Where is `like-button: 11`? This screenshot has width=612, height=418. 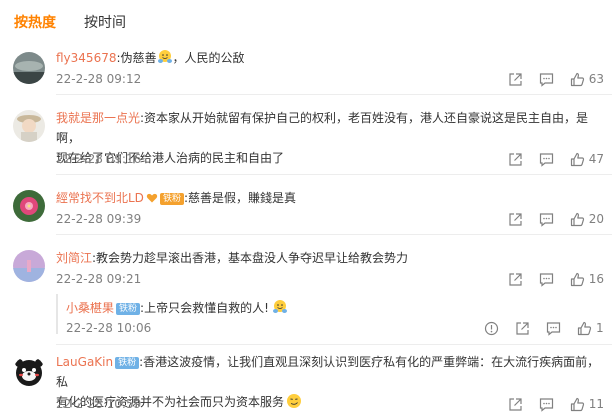 like-button: 11 is located at coordinates (587, 404).